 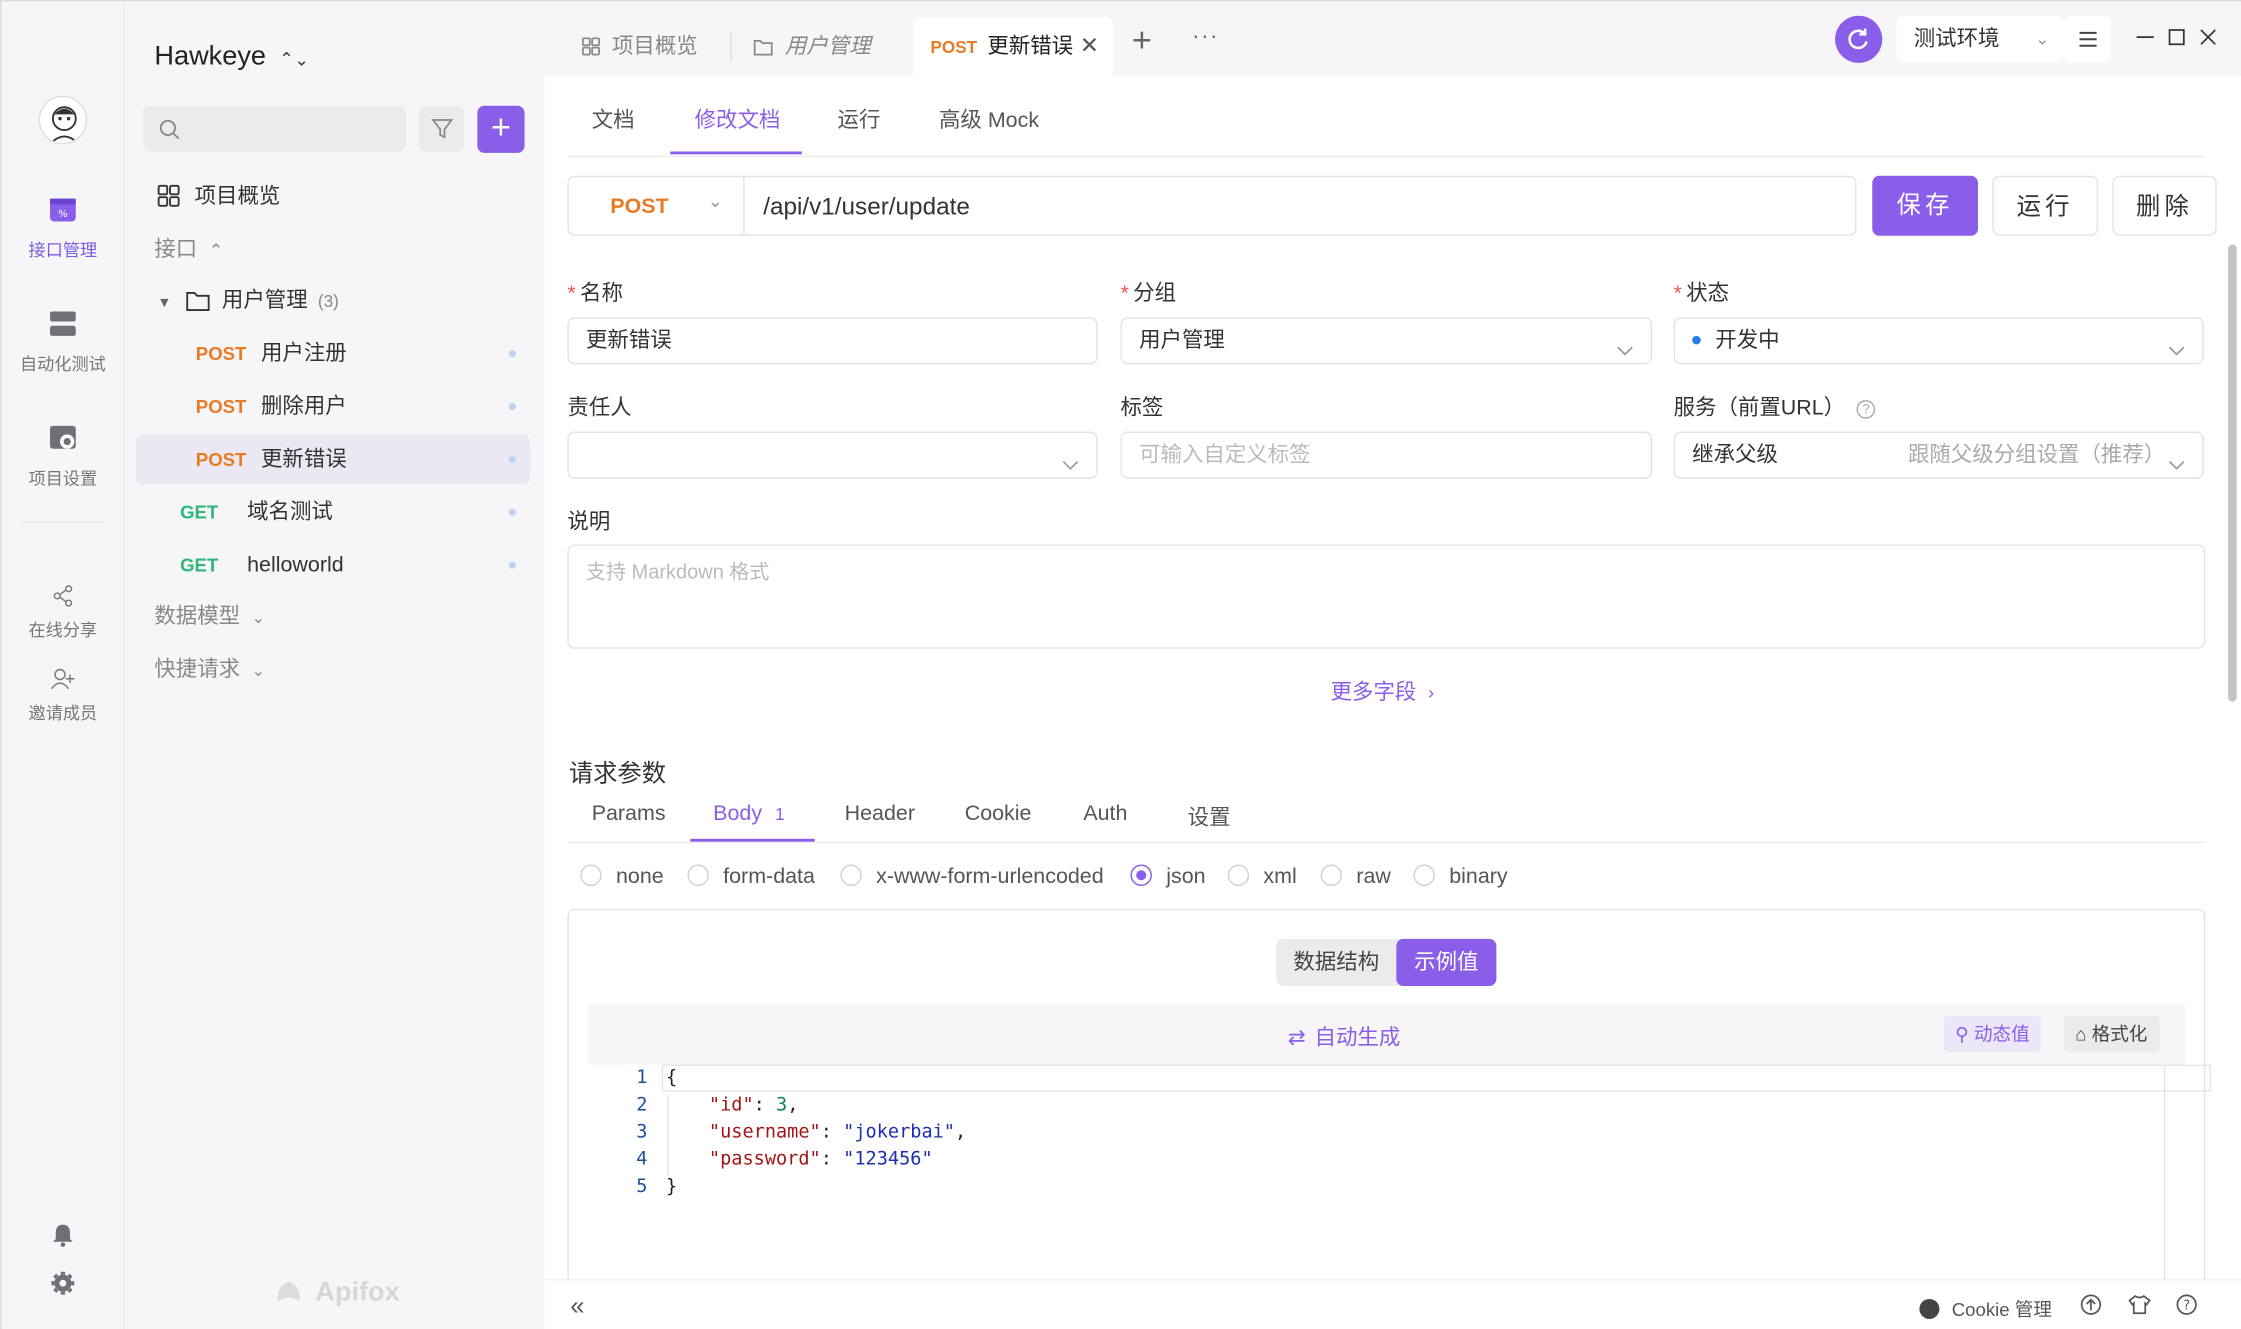 What do you see at coordinates (1460, 876) in the screenshot?
I see `body-type-binary: binary` at bounding box center [1460, 876].